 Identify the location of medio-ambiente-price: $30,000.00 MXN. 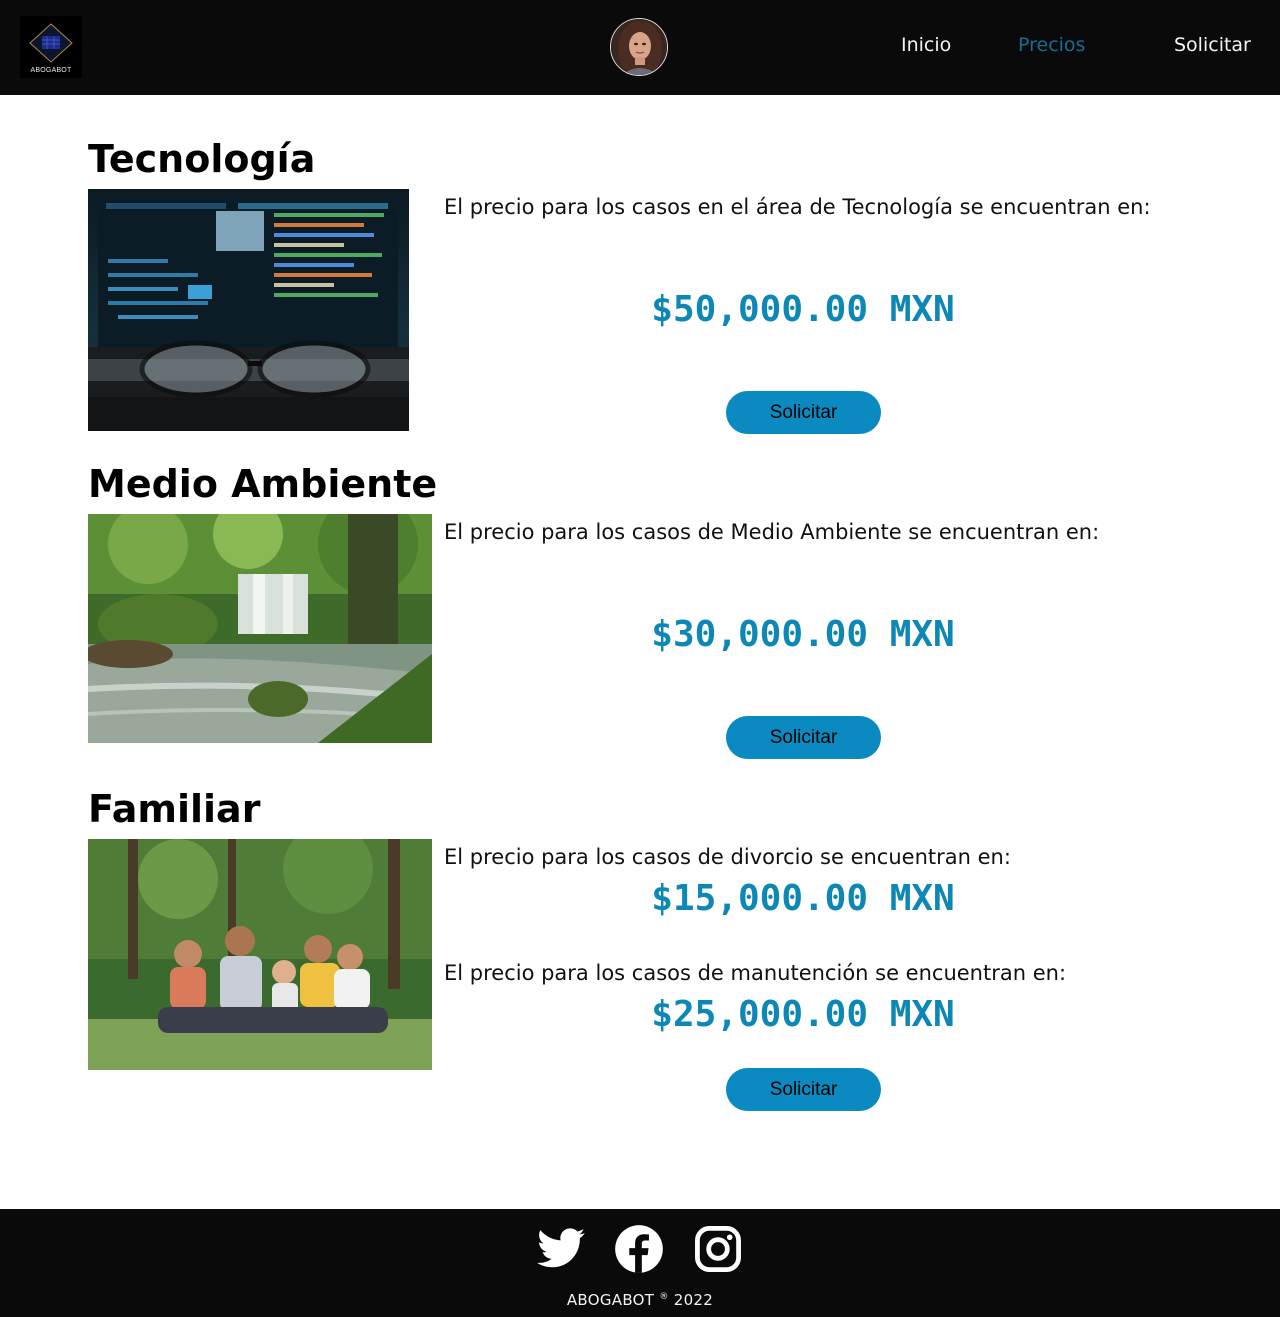
(803, 634).